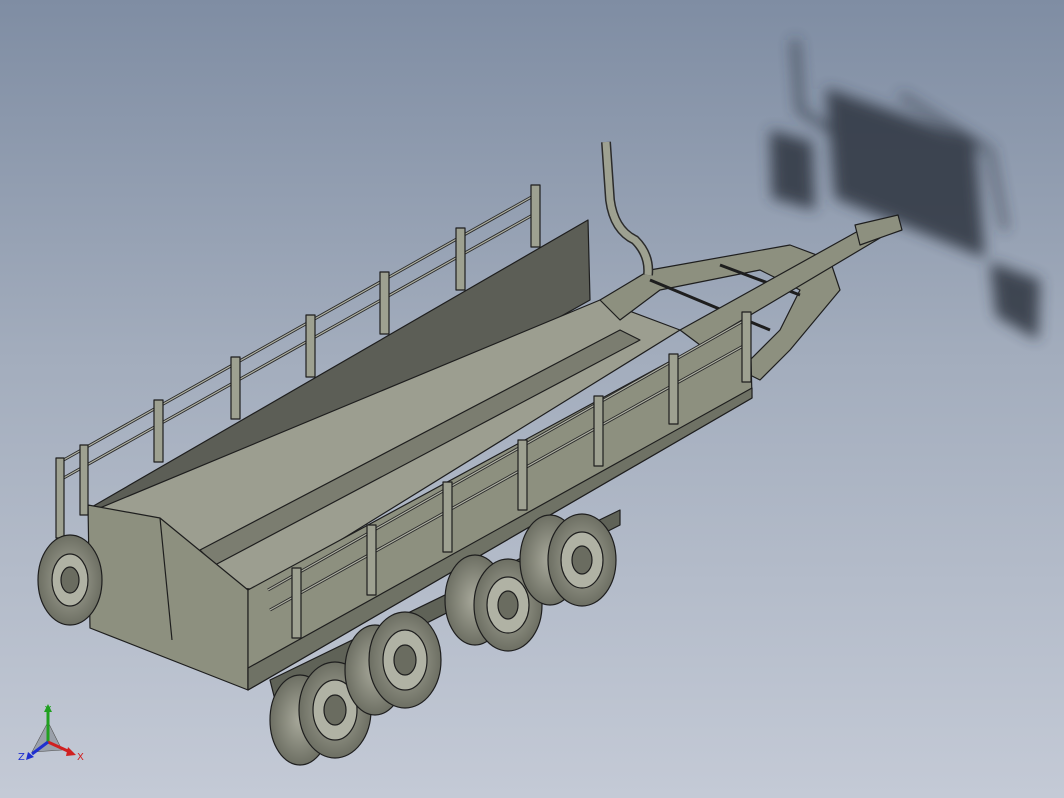  I want to click on x-axis-label: X, so click(80, 757).